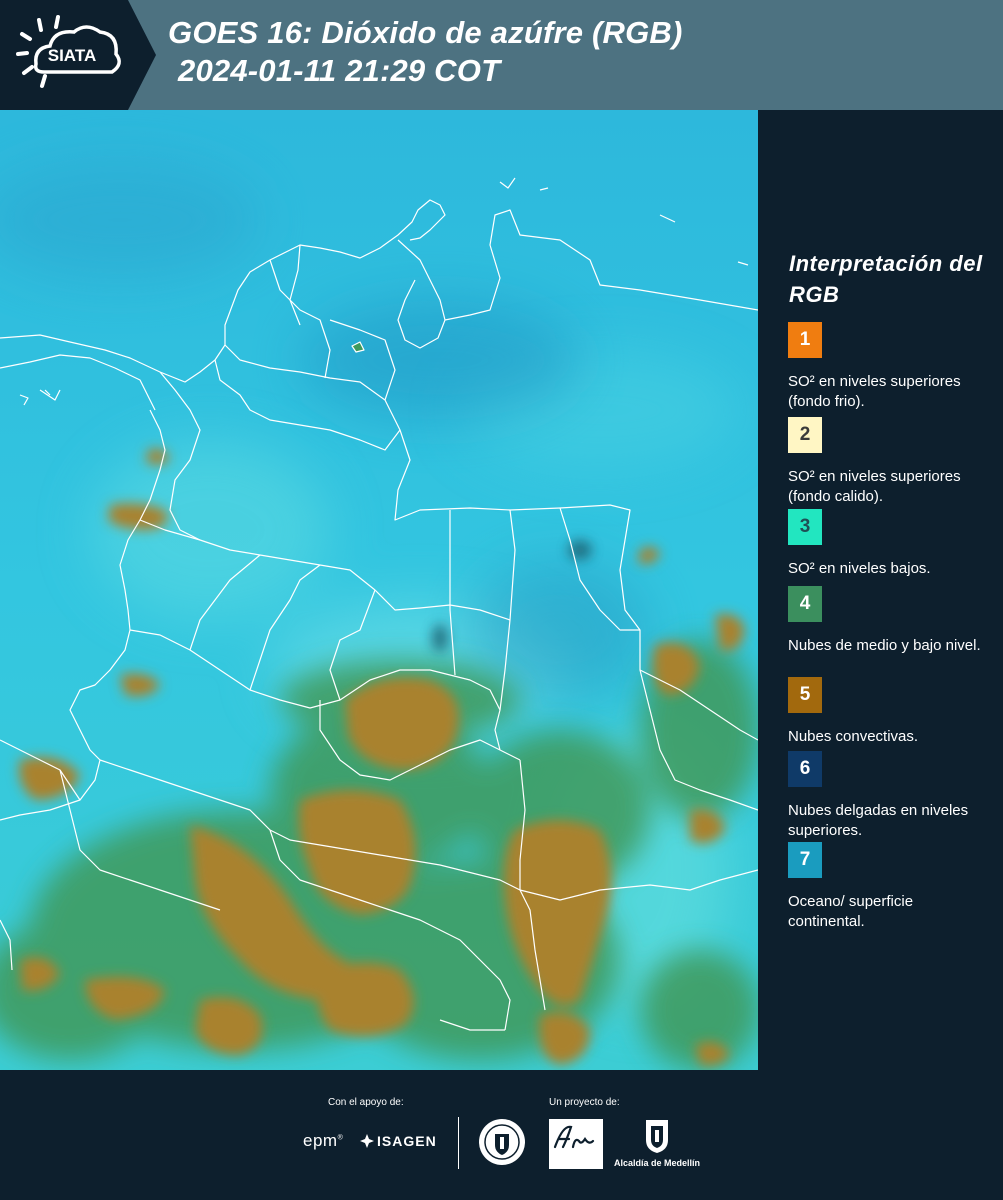 This screenshot has width=1003, height=1200. What do you see at coordinates (458, 1143) in the screenshot?
I see `footer-divider` at bounding box center [458, 1143].